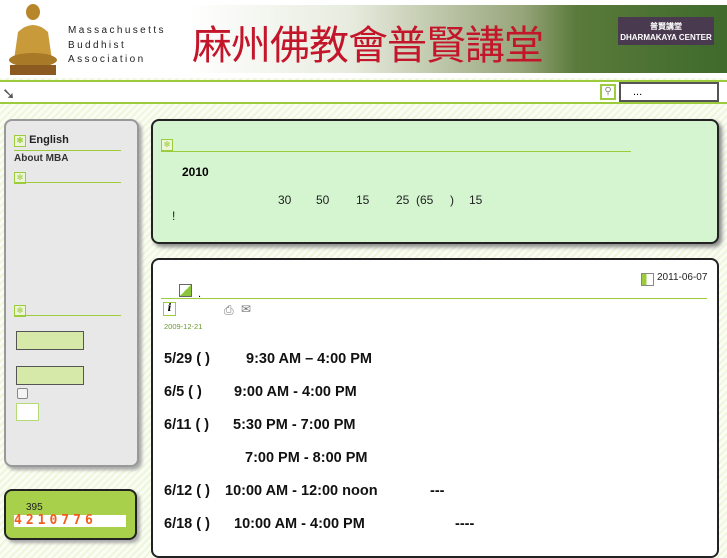 Image resolution: width=727 pixels, height=558 pixels. What do you see at coordinates (666, 26) in the screenshot?
I see `sign-text-cn: 普賢講堂` at bounding box center [666, 26].